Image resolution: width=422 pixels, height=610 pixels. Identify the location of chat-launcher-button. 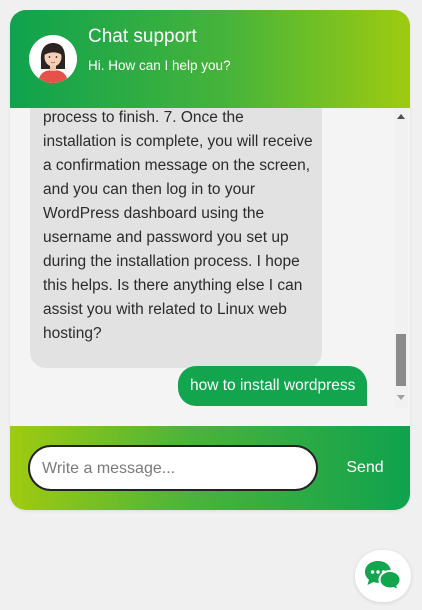
(383, 576).